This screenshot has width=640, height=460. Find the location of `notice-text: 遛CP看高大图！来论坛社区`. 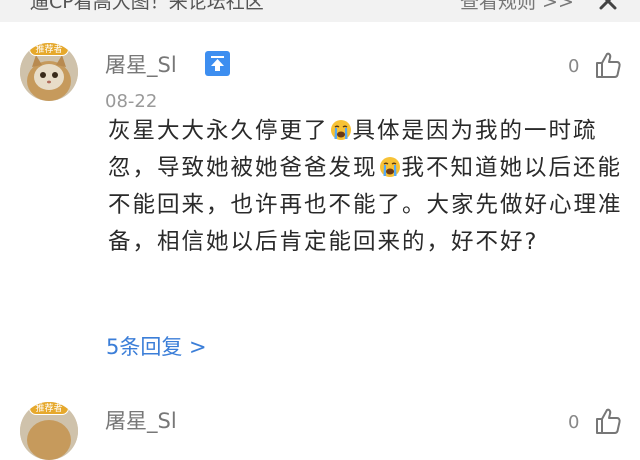

notice-text: 遛CP看高大图！来论坛社区 is located at coordinates (147, 6).